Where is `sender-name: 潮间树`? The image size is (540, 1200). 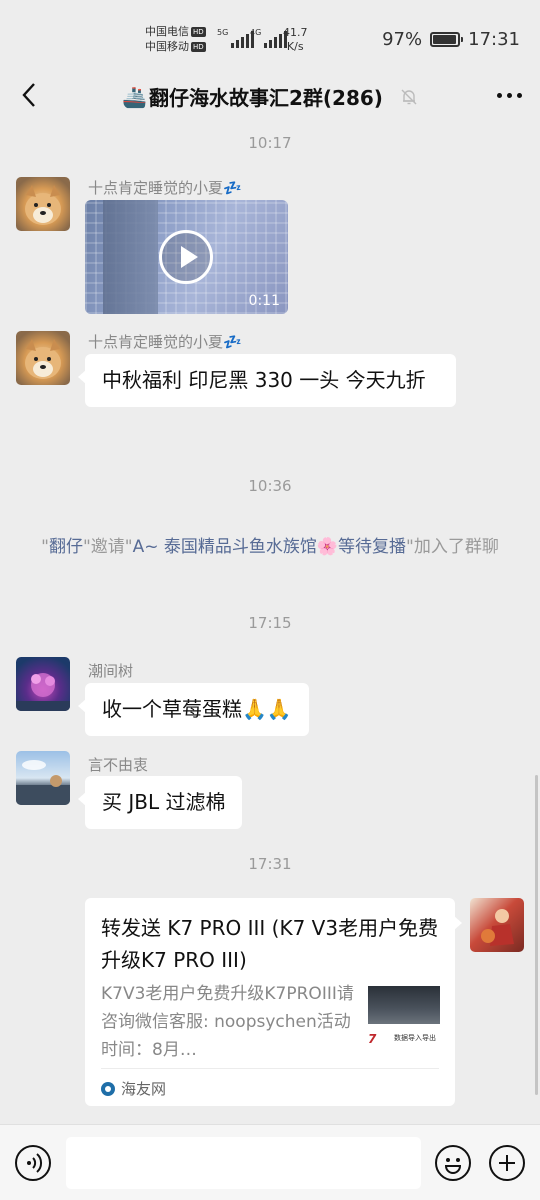
sender-name: 潮间树 is located at coordinates (111, 671).